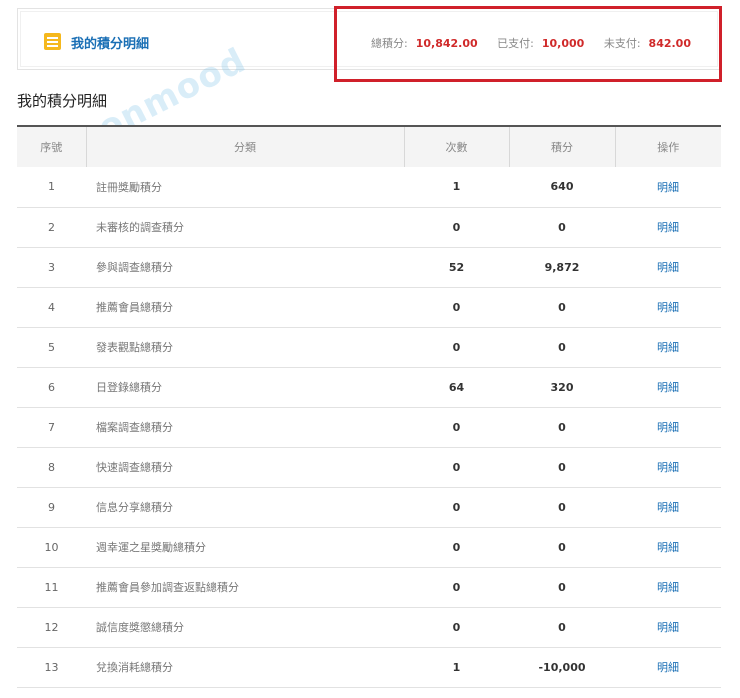  I want to click on header-category: 分類, so click(244, 146).